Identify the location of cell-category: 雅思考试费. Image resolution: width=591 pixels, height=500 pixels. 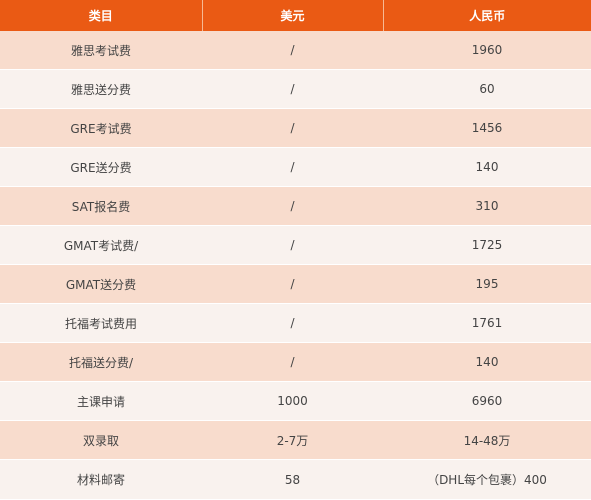
(101, 50).